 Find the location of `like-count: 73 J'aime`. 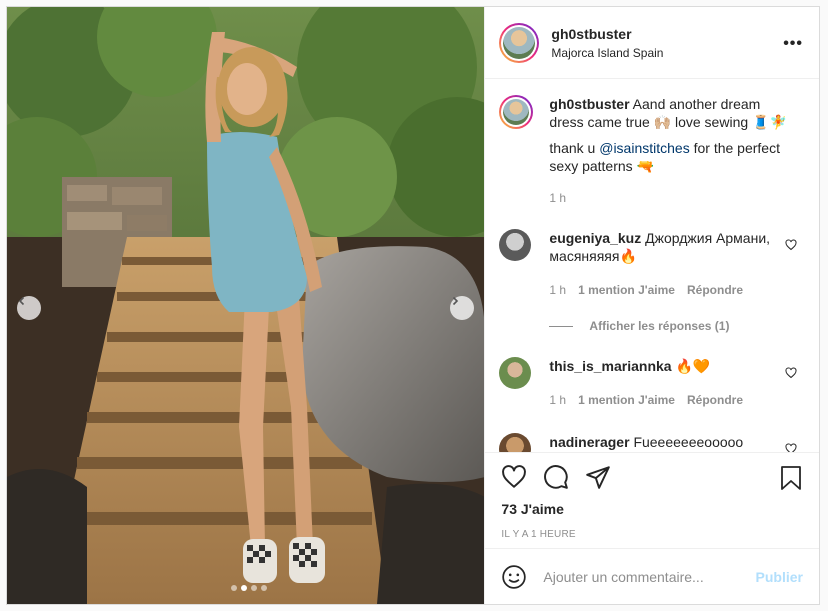

like-count: 73 J'aime is located at coordinates (652, 509).